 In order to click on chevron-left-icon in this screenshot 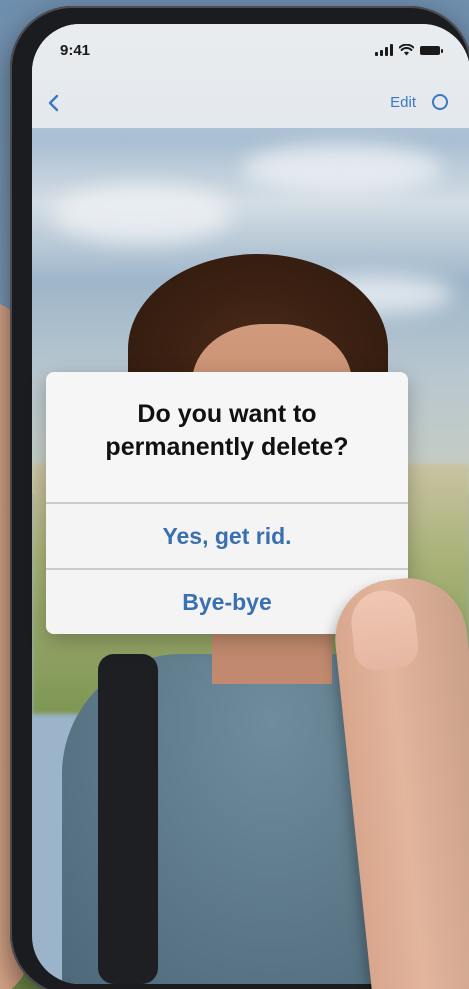, I will do `click(53, 103)`.